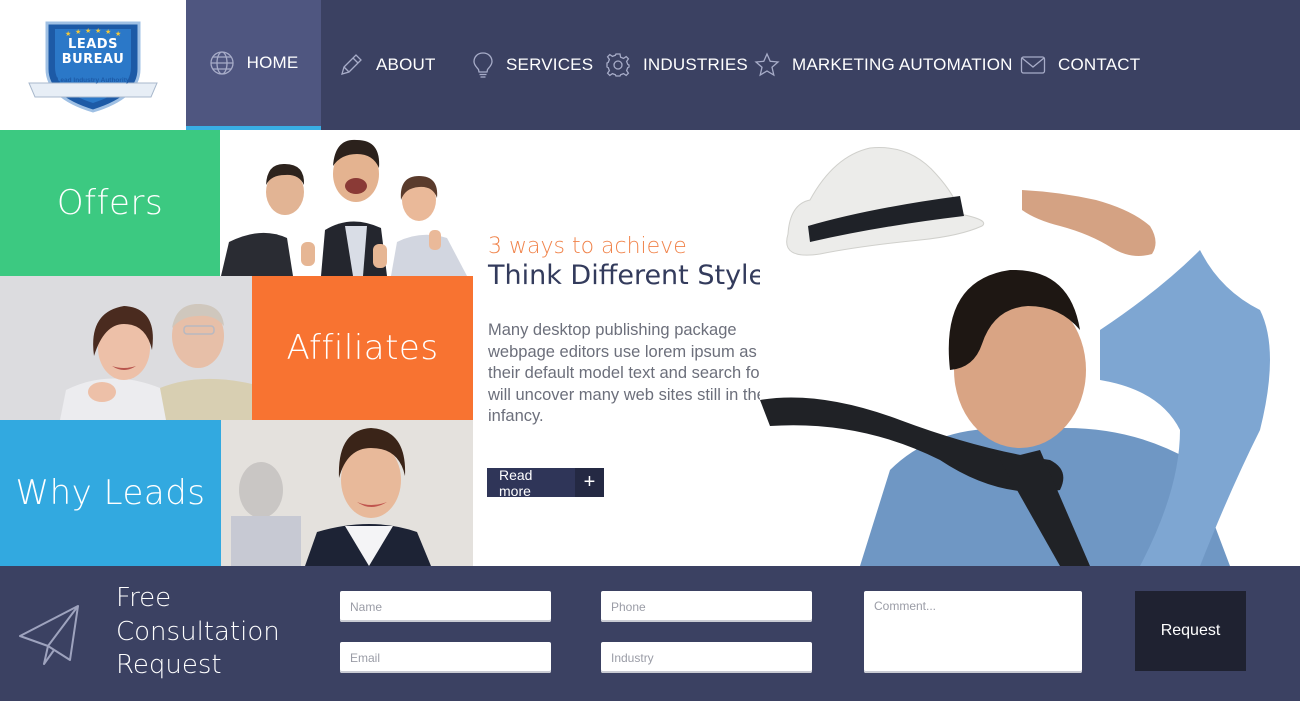  I want to click on consultation-title: Free Consultation Request, so click(198, 632).